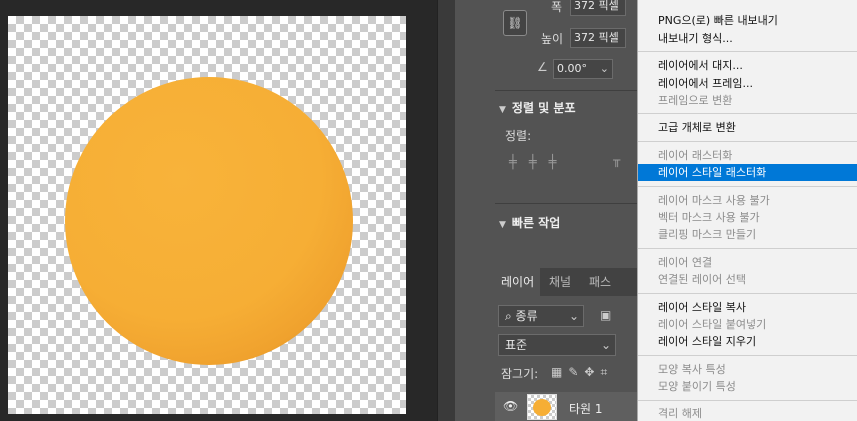 This screenshot has width=857, height=421. I want to click on menu-item-quick-export-png: PNG으(로) 빠른 내보내기, so click(747, 20).